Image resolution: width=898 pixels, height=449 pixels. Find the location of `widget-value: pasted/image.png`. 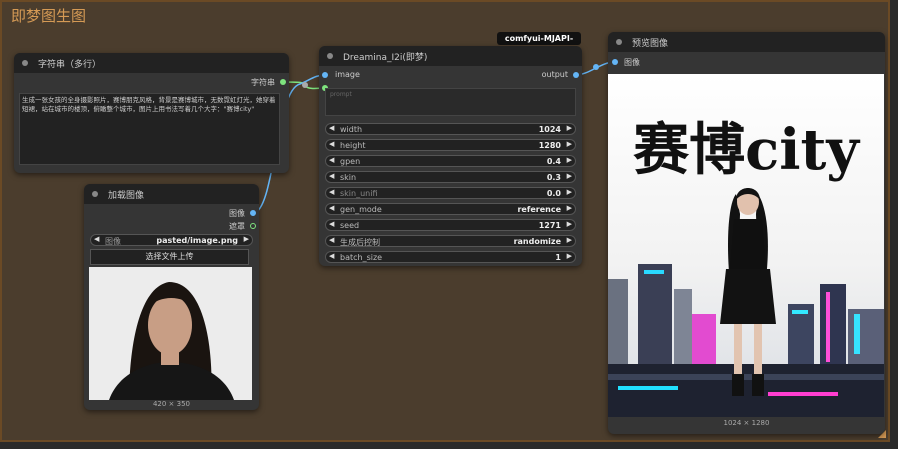

widget-value: pasted/image.png is located at coordinates (197, 240).